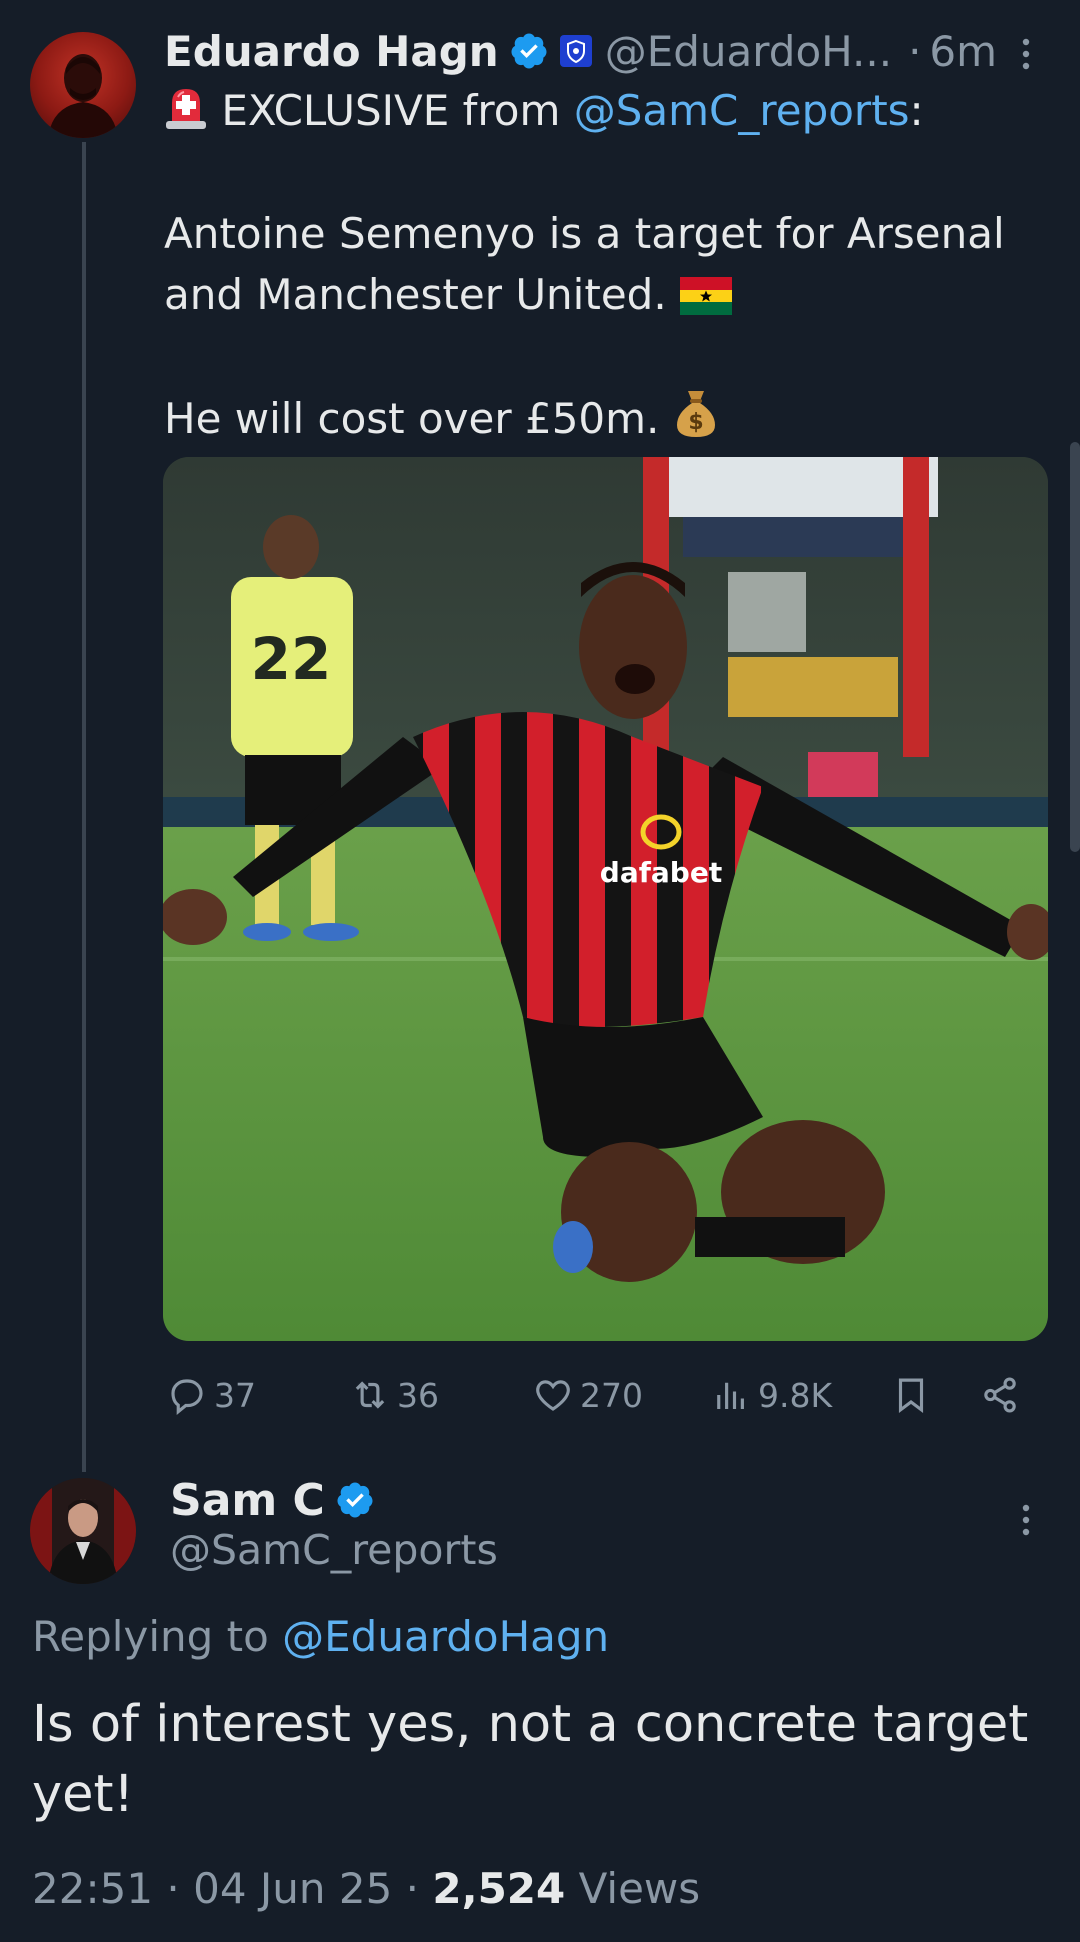  I want to click on reply-author-name: Sam C, so click(247, 1500).